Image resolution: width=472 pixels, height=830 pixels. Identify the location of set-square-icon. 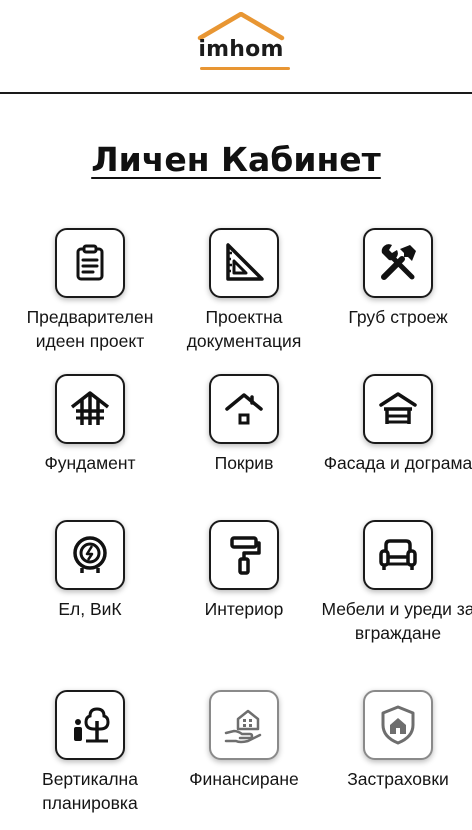
(244, 263).